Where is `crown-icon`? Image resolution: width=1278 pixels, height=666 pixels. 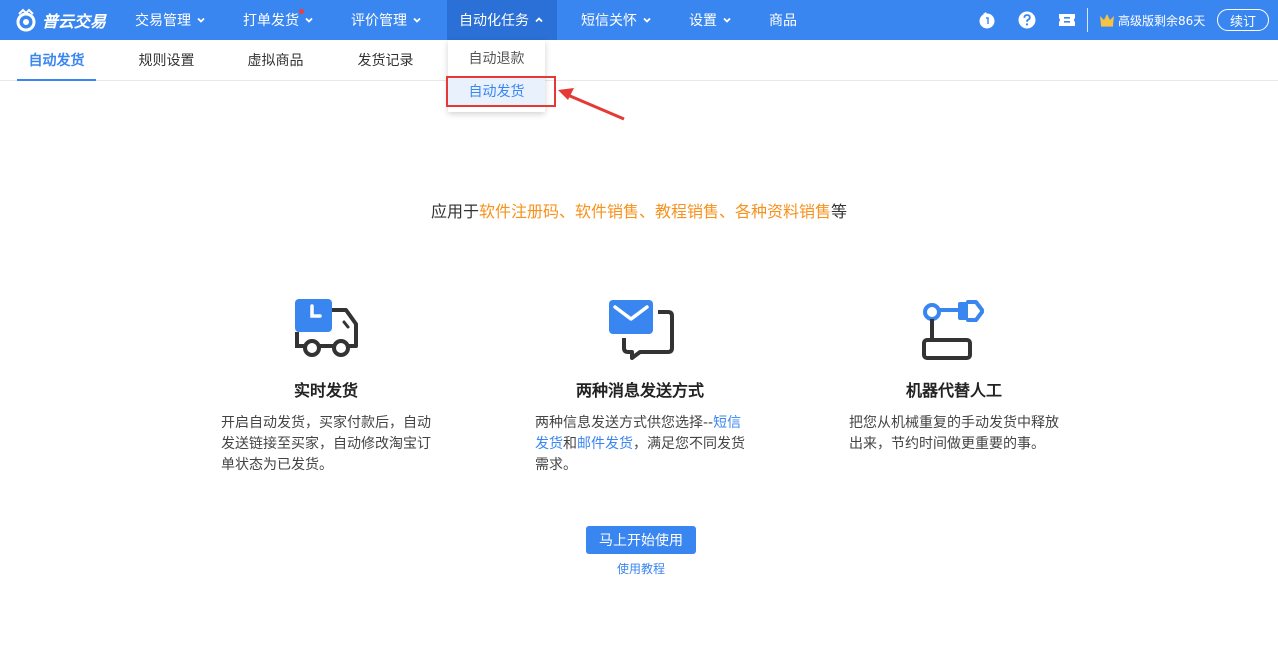 crown-icon is located at coordinates (1107, 20).